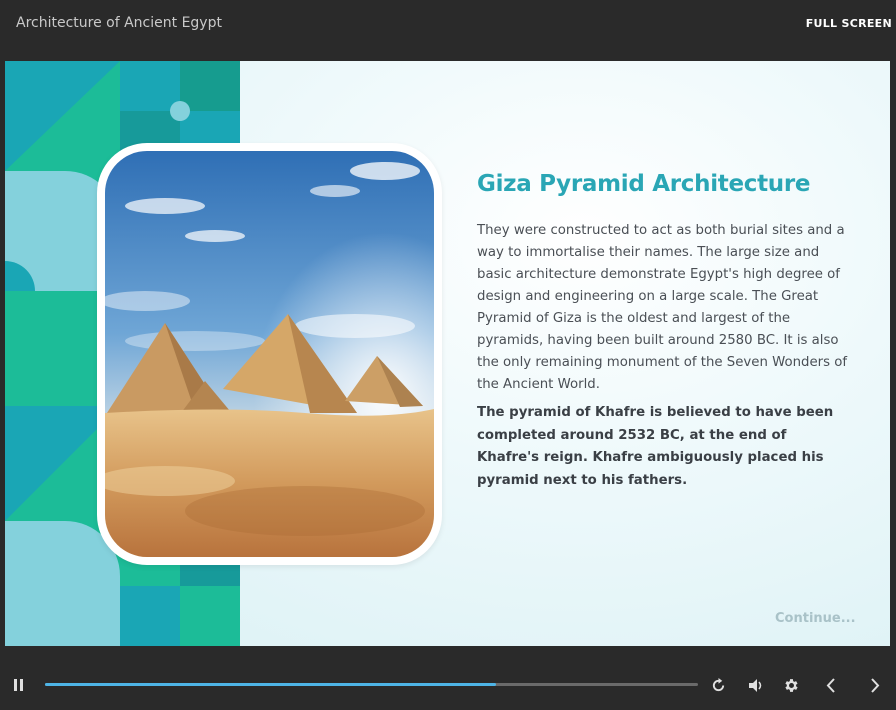 This screenshot has width=896, height=710. Describe the element at coordinates (644, 184) in the screenshot. I see `slide-heading: Giza Pyramid Architecture` at that location.